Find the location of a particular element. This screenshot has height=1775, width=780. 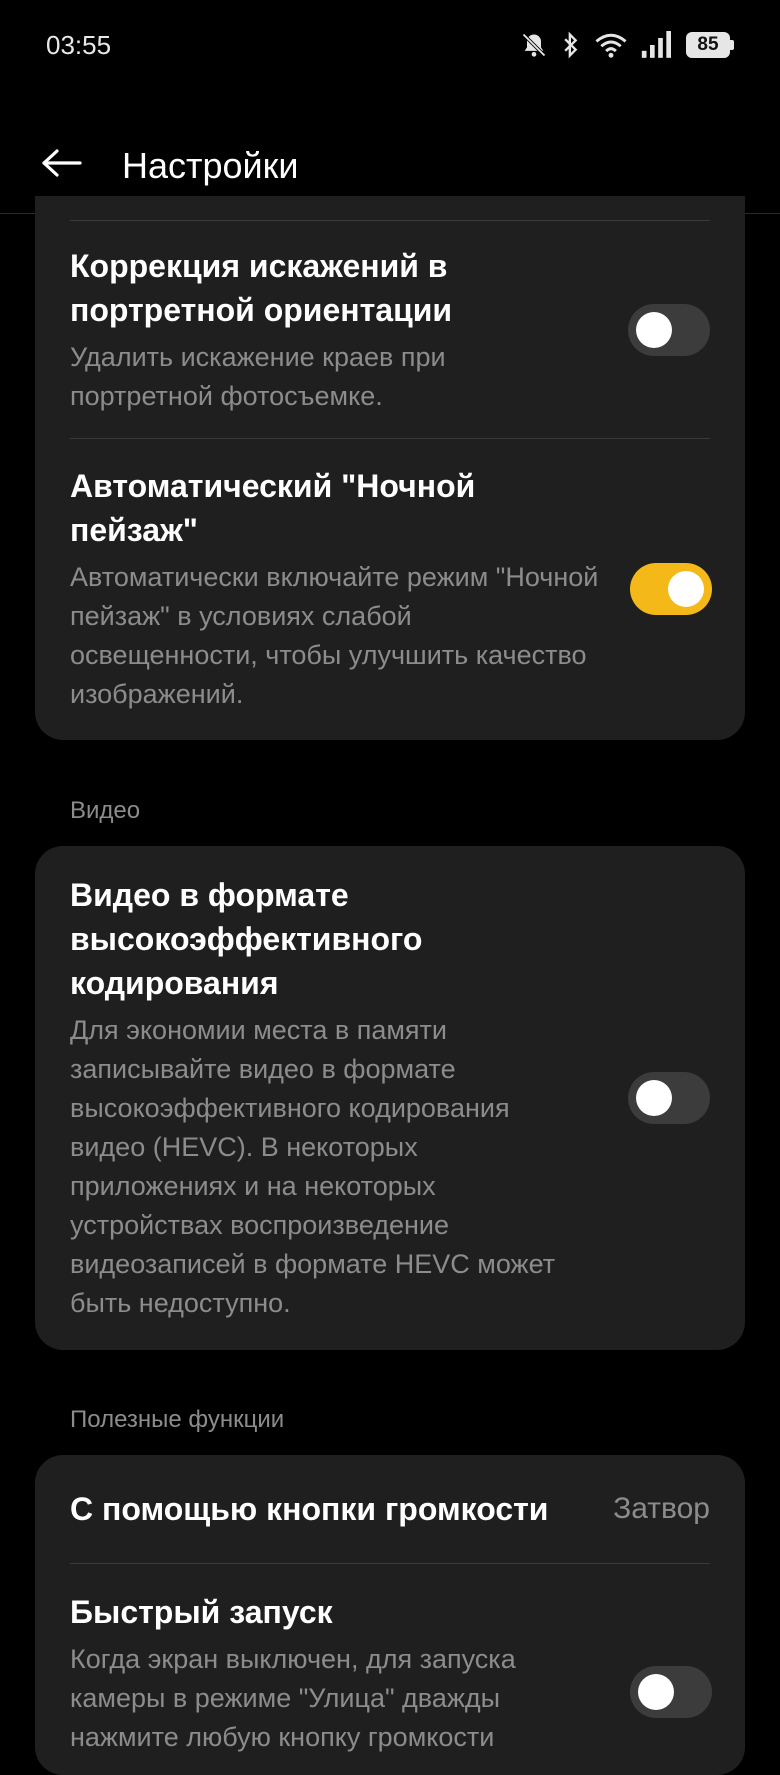

wifi-icon is located at coordinates (611, 45).